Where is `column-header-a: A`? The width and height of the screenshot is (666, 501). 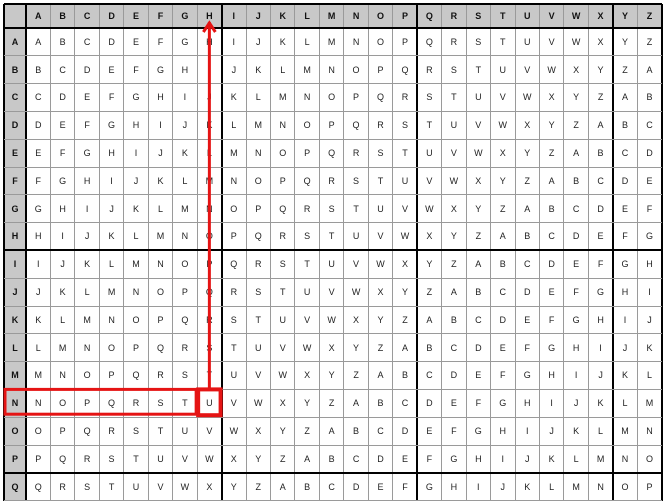
column-header-a: A is located at coordinates (38, 16).